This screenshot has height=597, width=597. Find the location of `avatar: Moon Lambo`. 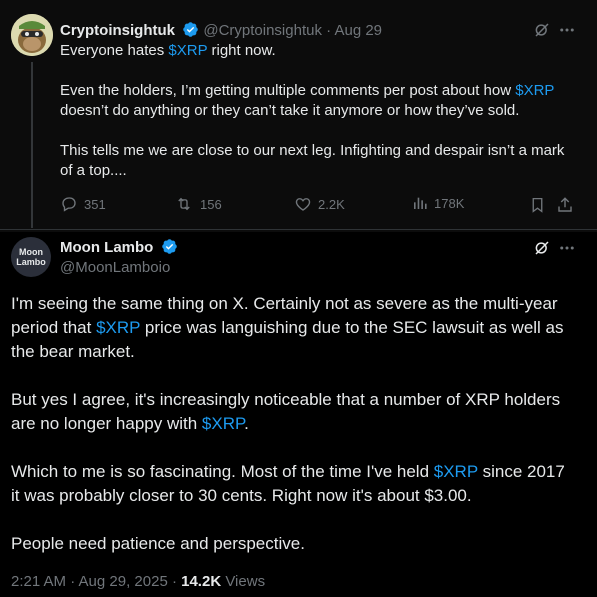

avatar: Moon Lambo is located at coordinates (31, 257).